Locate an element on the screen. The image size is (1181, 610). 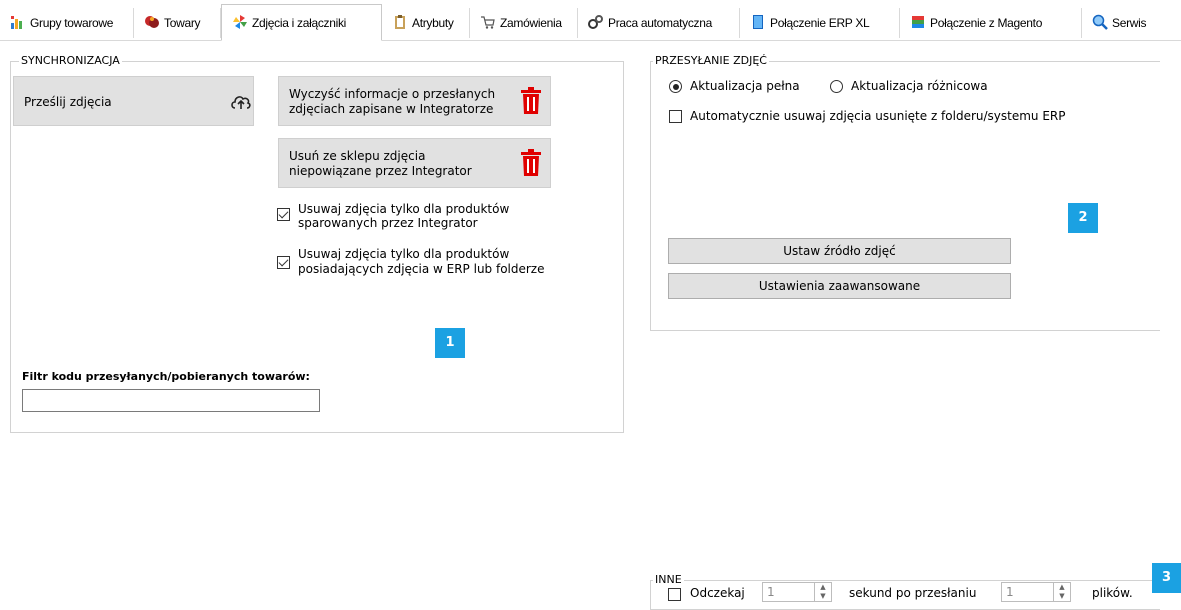
tab-label: Grupy towarowe is located at coordinates (72, 23).